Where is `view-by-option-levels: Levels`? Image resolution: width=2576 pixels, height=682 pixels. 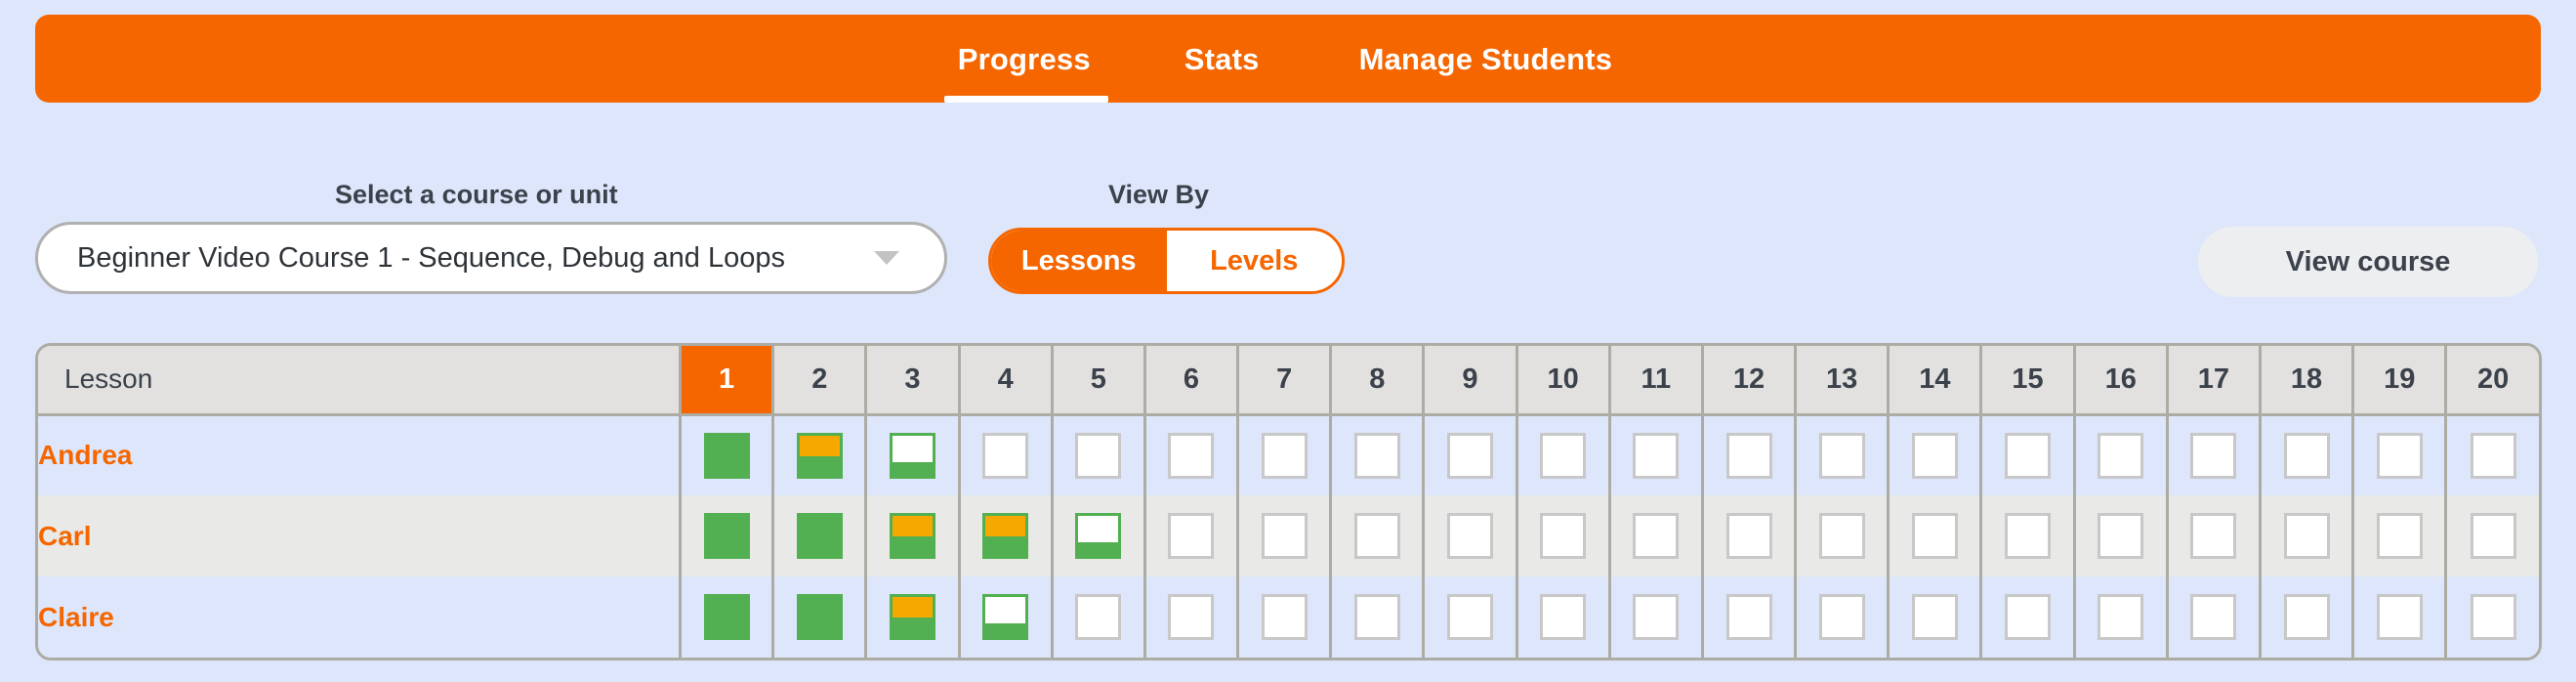 view-by-option-levels: Levels is located at coordinates (1254, 261).